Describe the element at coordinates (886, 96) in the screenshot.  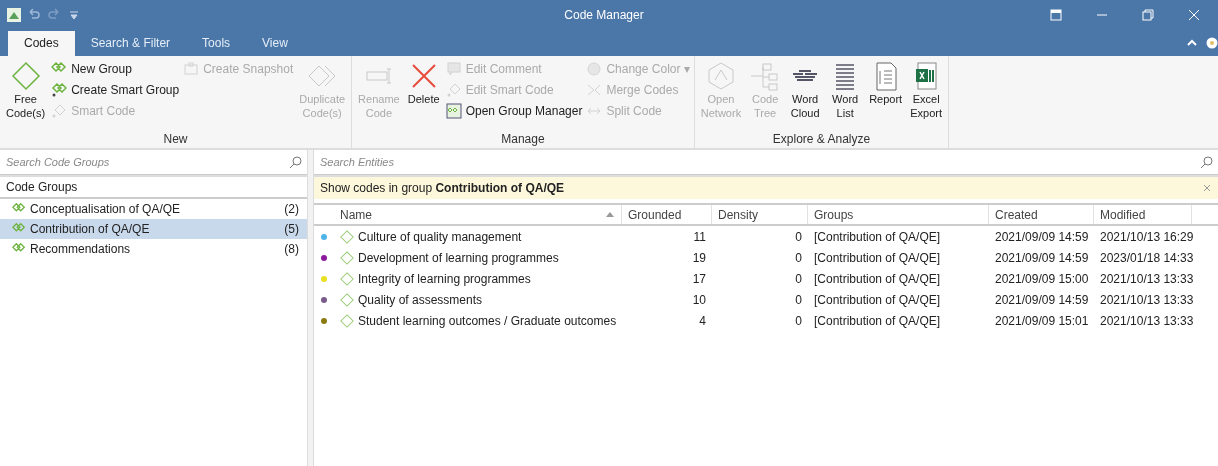
I see `ribbon-button: Report` at that location.